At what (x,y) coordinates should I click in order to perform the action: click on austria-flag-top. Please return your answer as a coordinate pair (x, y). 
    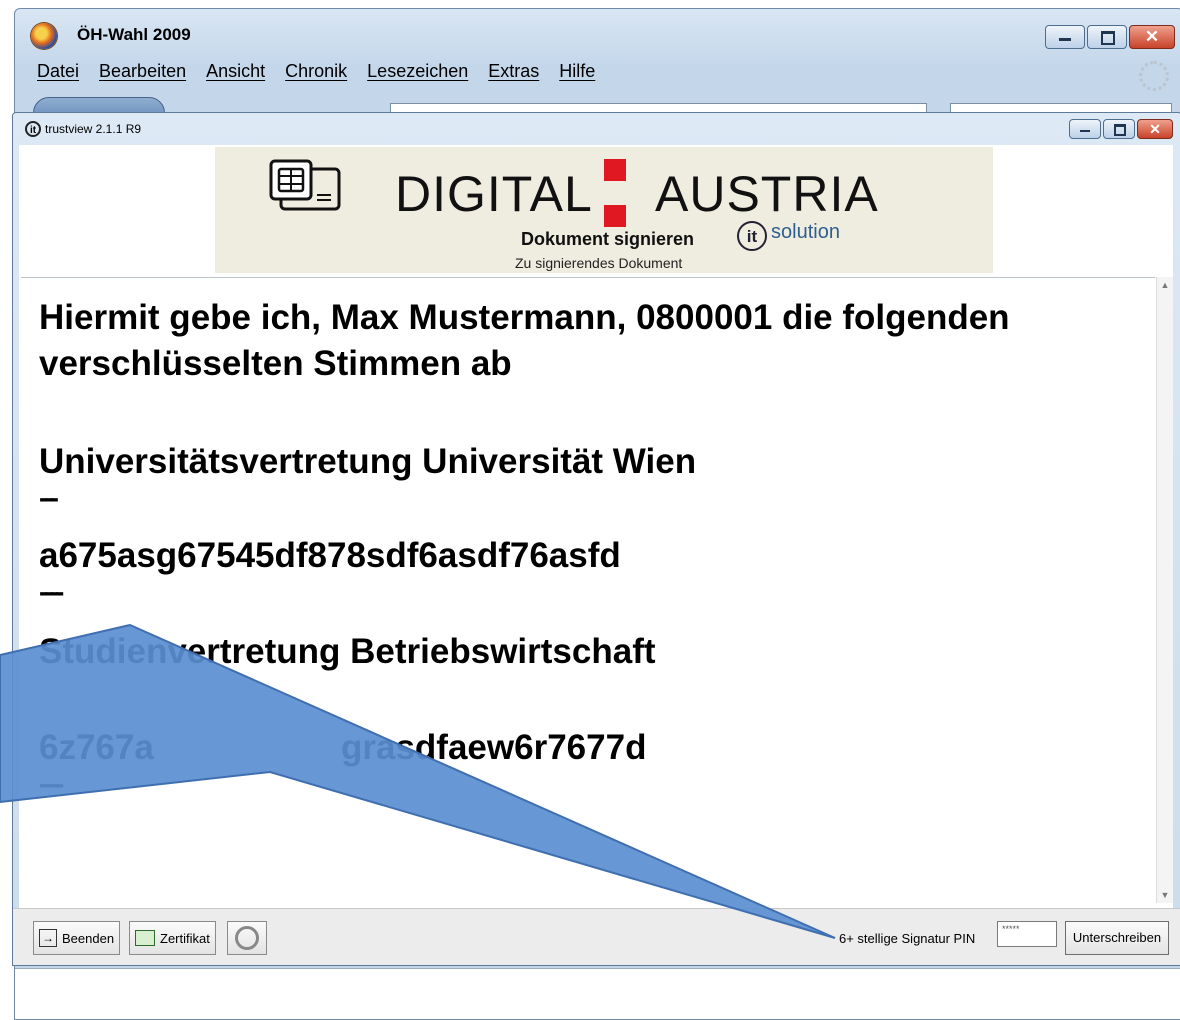
    Looking at the image, I should click on (615, 170).